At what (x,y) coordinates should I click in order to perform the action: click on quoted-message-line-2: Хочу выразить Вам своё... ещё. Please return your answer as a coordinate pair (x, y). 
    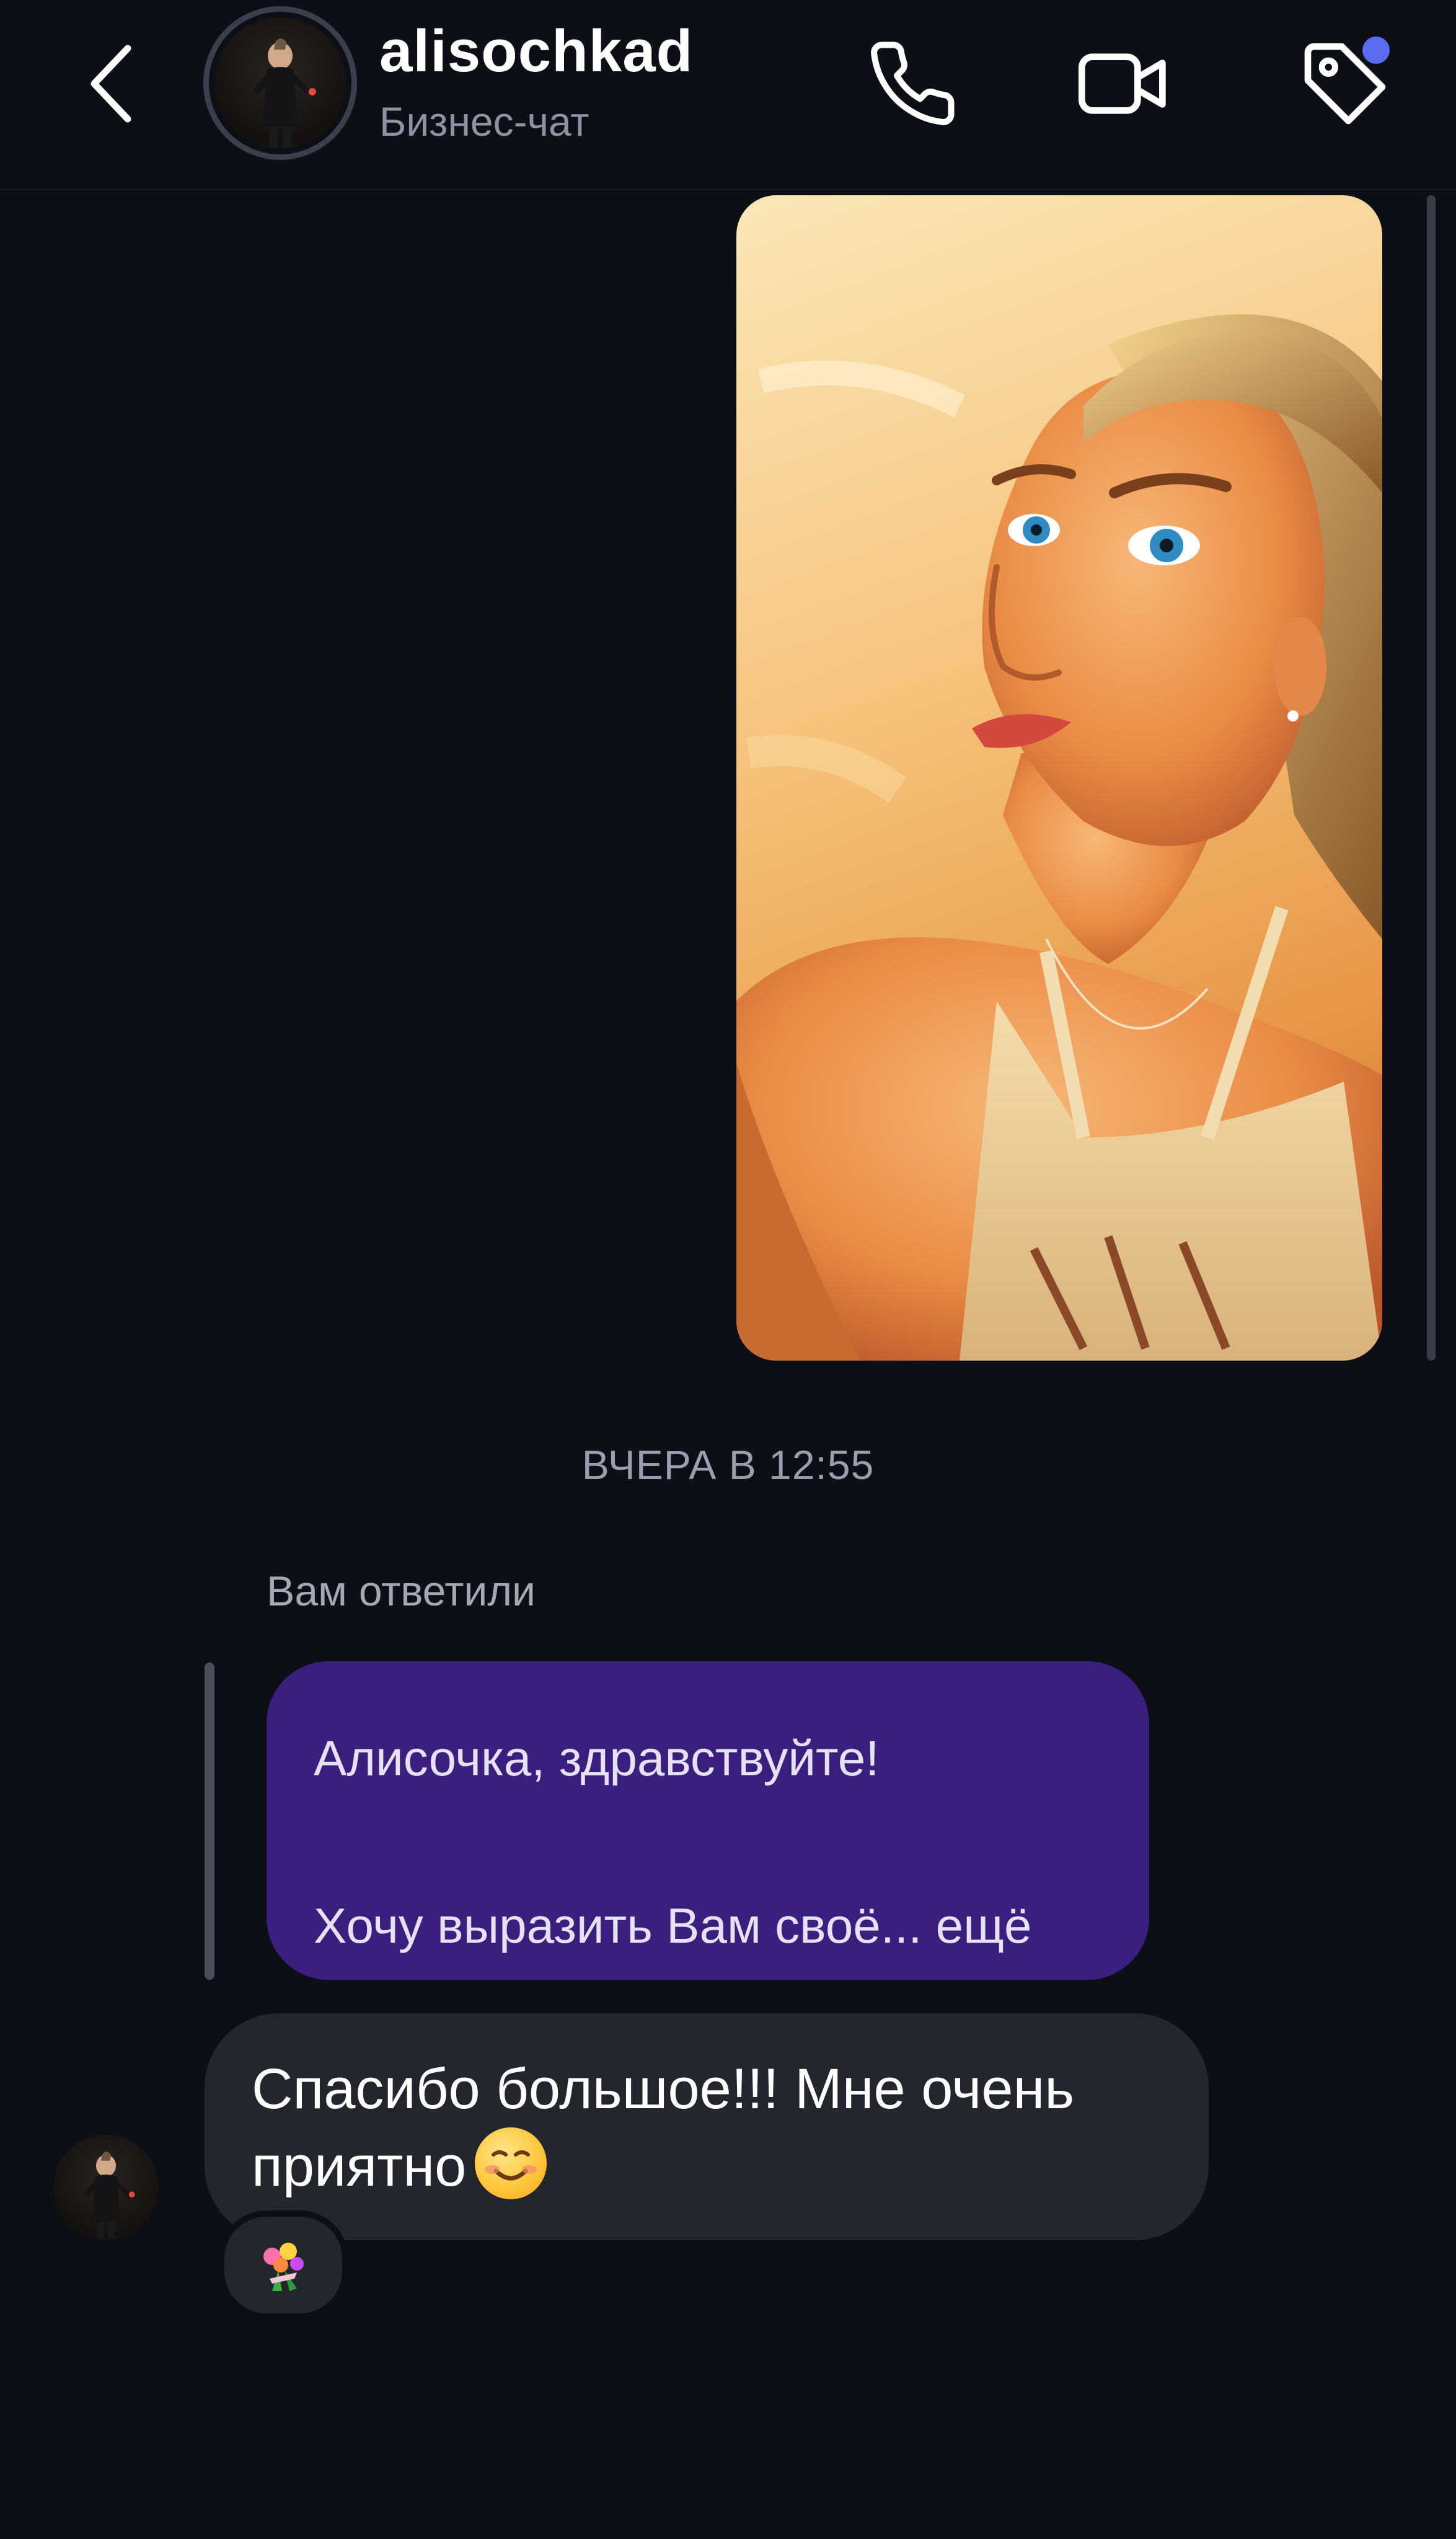
    Looking at the image, I should click on (673, 1925).